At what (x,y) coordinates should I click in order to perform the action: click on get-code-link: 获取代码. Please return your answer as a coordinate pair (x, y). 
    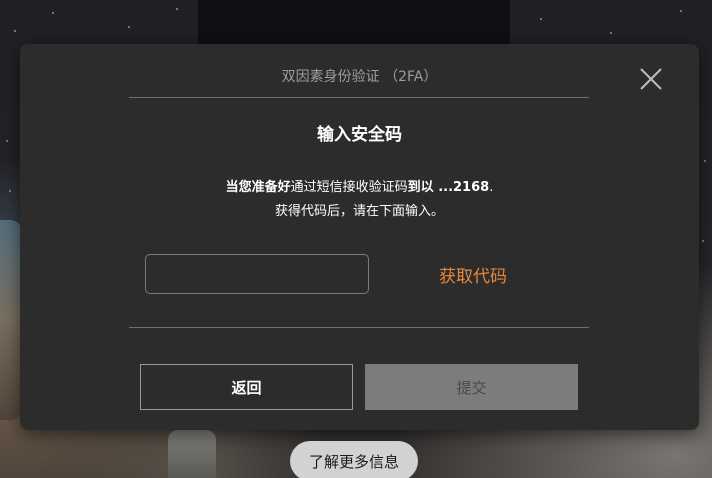
    Looking at the image, I should click on (473, 274).